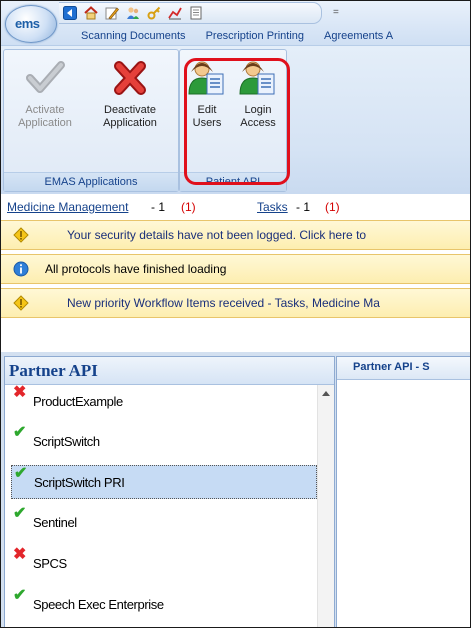 This screenshot has width=471, height=628. Describe the element at coordinates (130, 78) in the screenshot. I see `red-x-icon` at that location.